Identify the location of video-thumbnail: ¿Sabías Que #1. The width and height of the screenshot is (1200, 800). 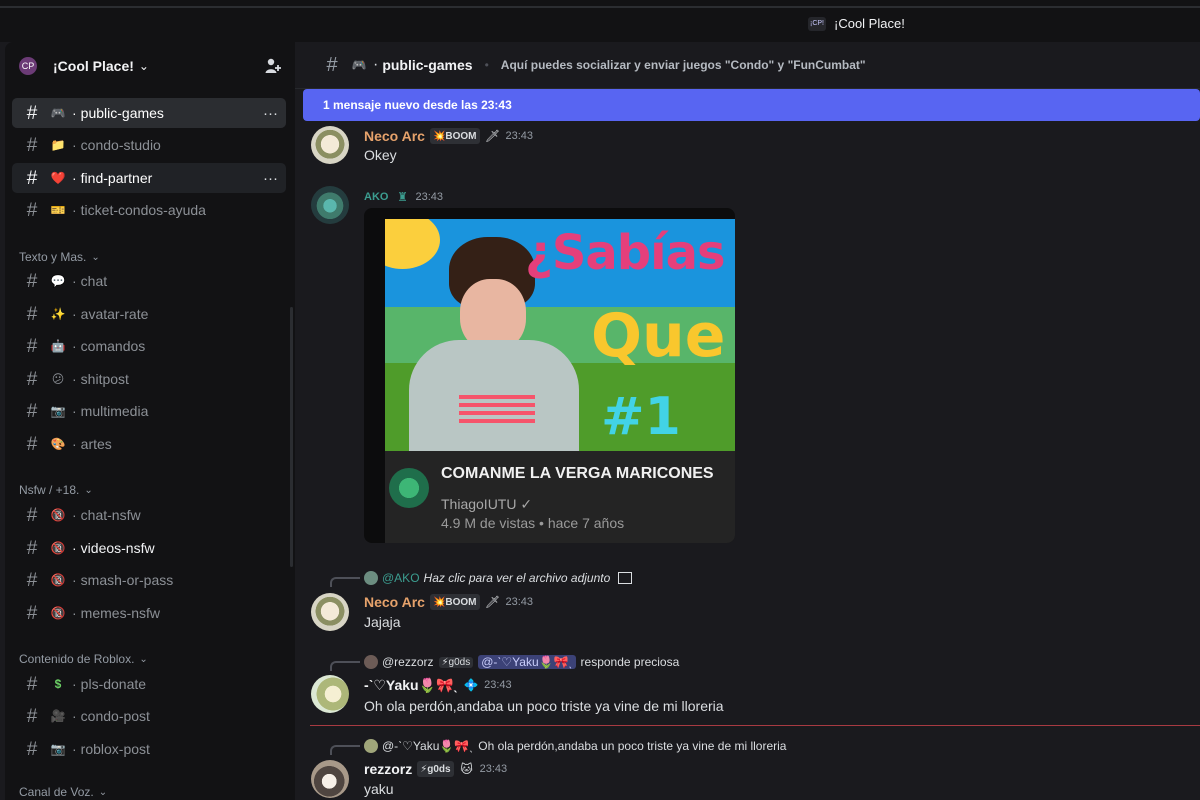
(560, 335).